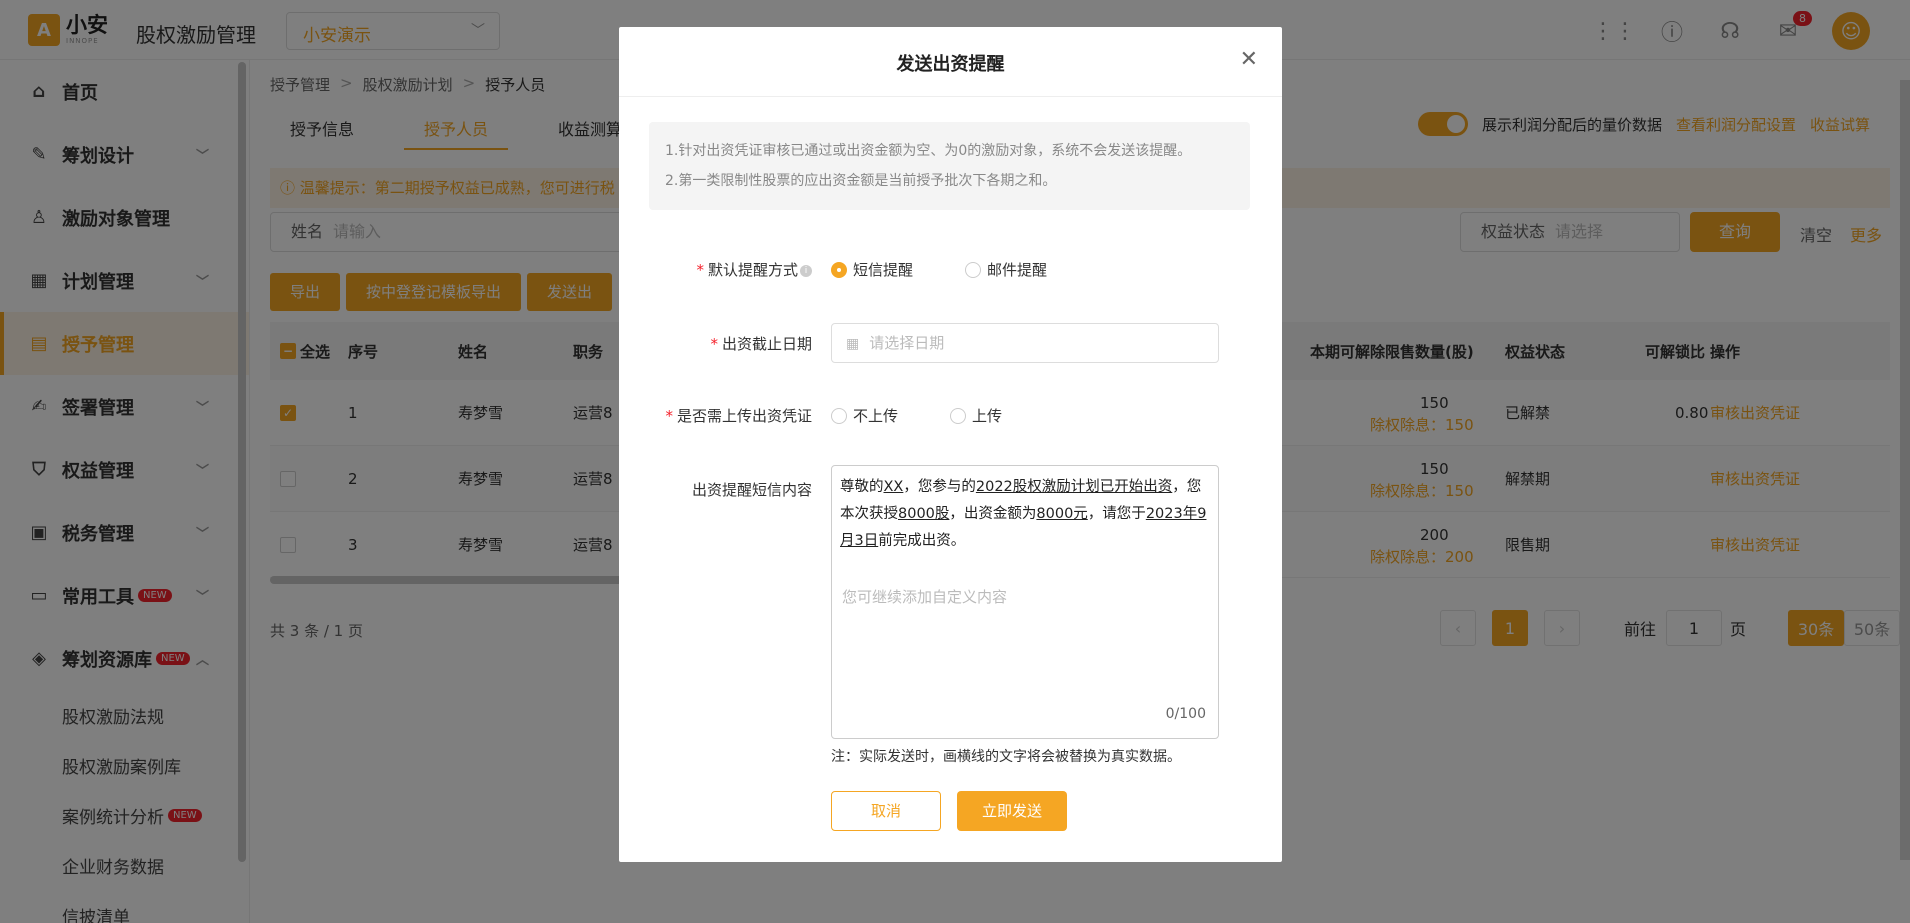  I want to click on cancel-button: 取消, so click(886, 811).